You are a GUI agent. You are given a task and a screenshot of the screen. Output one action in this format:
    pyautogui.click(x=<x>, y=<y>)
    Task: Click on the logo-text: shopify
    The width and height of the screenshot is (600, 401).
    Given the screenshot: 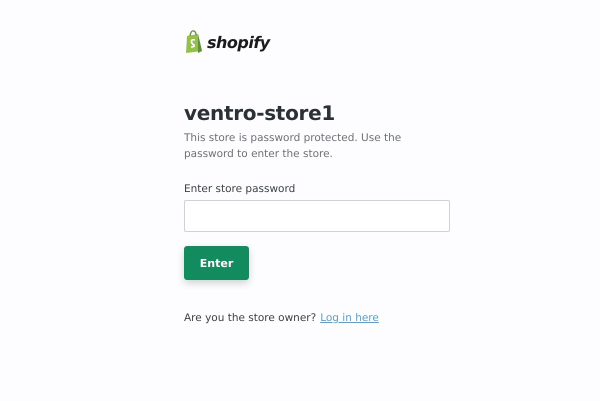 What is the action you would take?
    pyautogui.click(x=238, y=42)
    